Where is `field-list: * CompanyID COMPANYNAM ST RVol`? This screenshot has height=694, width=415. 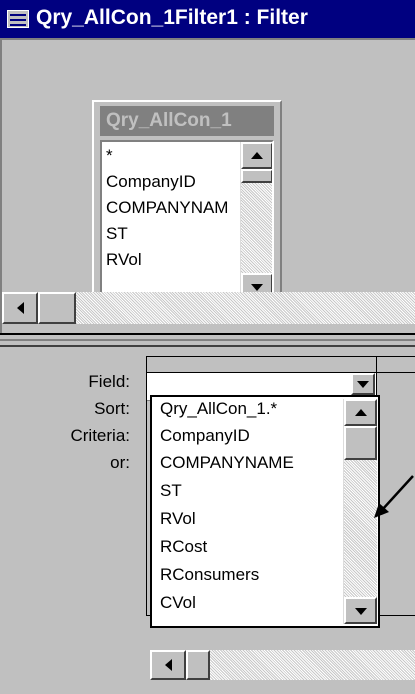 field-list: * CompanyID COMPANYNAM ST RVol is located at coordinates (187, 221).